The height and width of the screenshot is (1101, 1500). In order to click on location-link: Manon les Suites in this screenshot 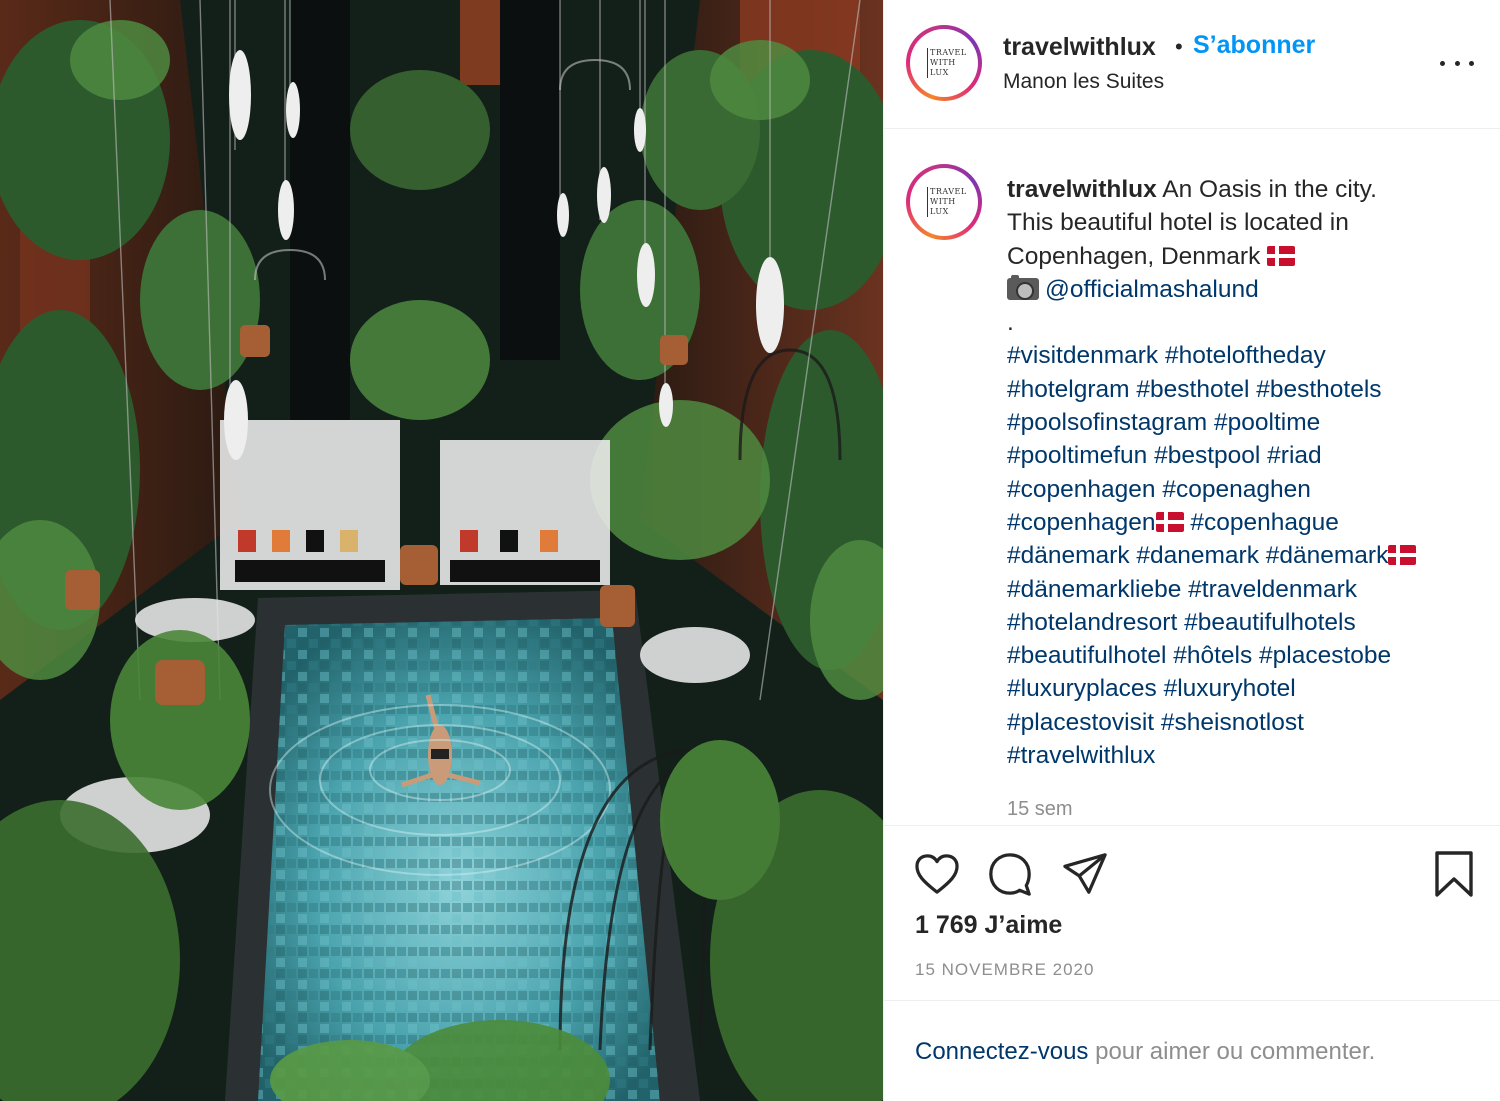, I will do `click(1083, 82)`.